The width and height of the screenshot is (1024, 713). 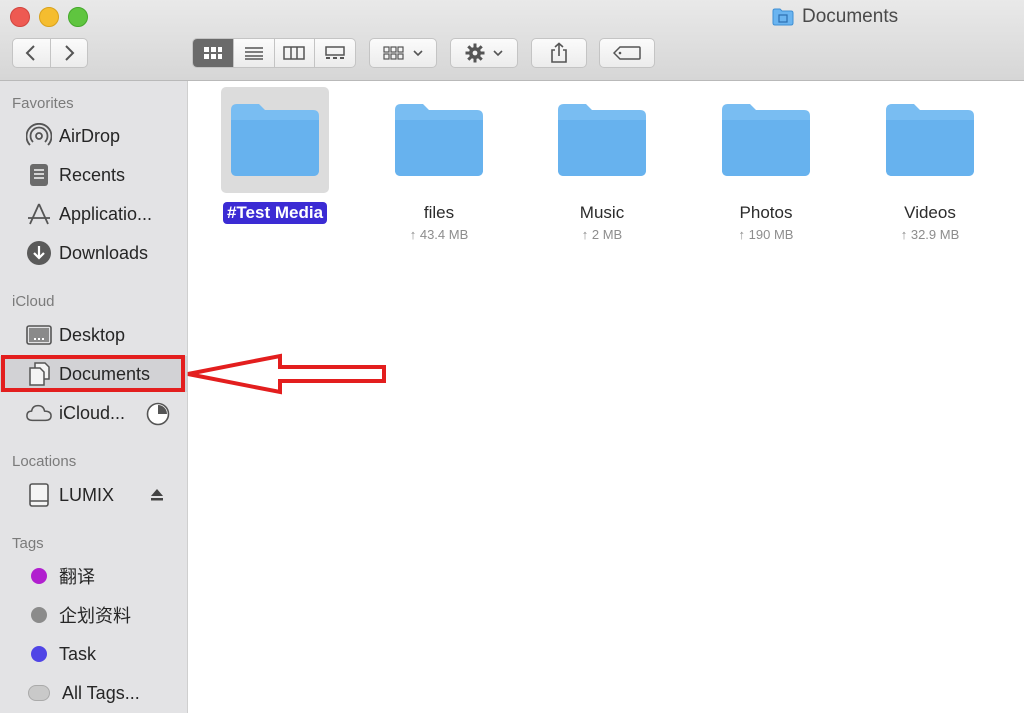 I want to click on share-icon, so click(x=559, y=52).